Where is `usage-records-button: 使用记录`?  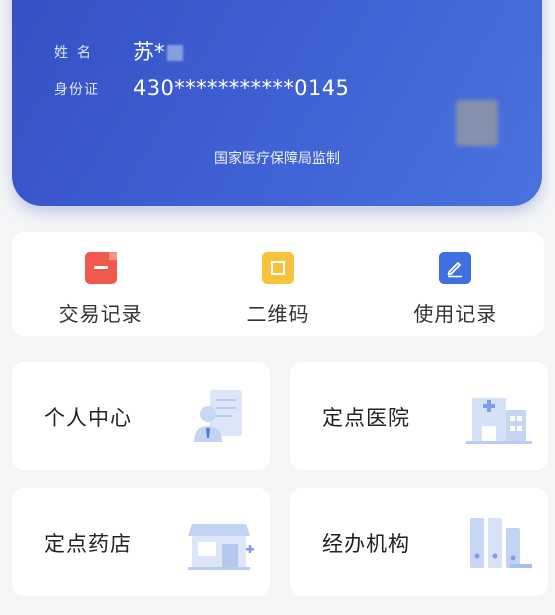
usage-records-button: 使用记录 is located at coordinates (455, 284).